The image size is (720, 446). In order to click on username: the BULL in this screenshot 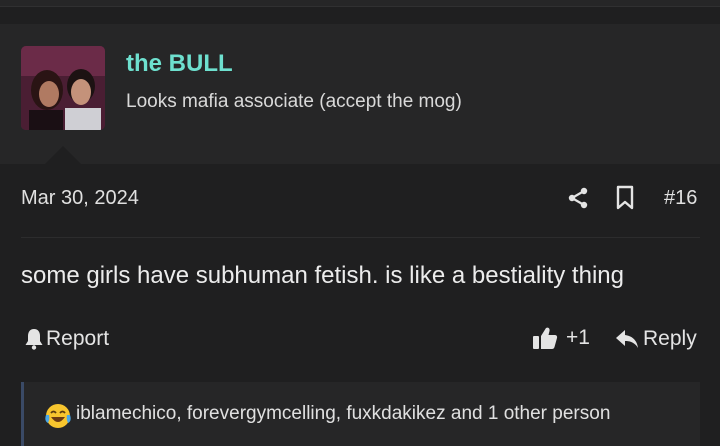, I will do `click(179, 64)`.